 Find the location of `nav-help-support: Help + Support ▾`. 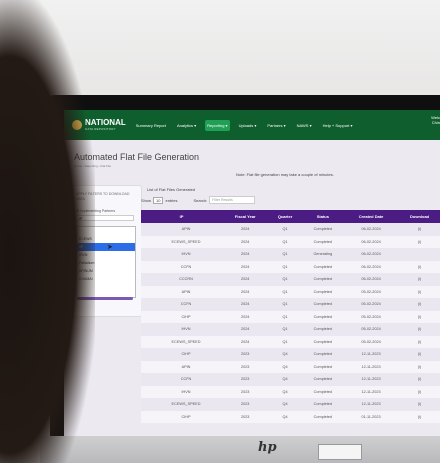

nav-help-support: Help + Support ▾ is located at coordinates (338, 125).